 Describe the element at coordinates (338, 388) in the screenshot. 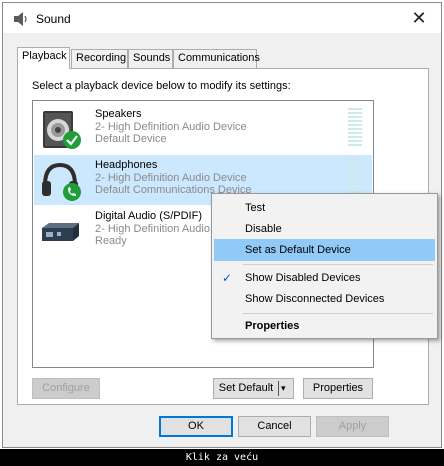

I see `properties-button: Properties` at that location.